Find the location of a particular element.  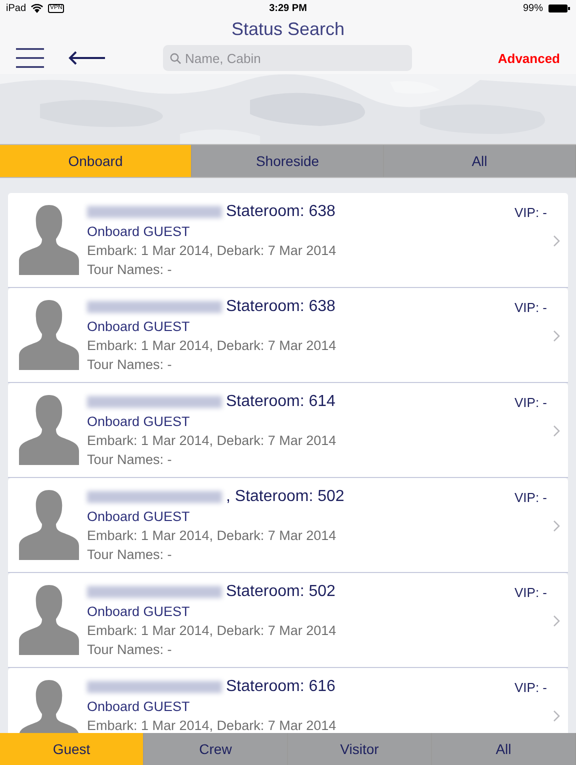

advanced-link: Advanced is located at coordinates (529, 58).